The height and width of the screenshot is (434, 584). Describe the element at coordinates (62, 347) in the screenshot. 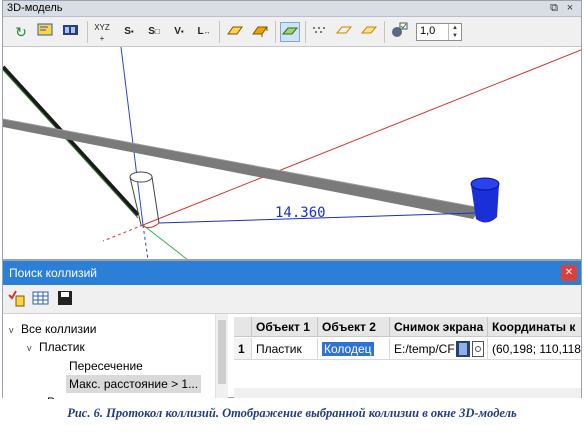

I see `tree-item-label: Пластик` at that location.